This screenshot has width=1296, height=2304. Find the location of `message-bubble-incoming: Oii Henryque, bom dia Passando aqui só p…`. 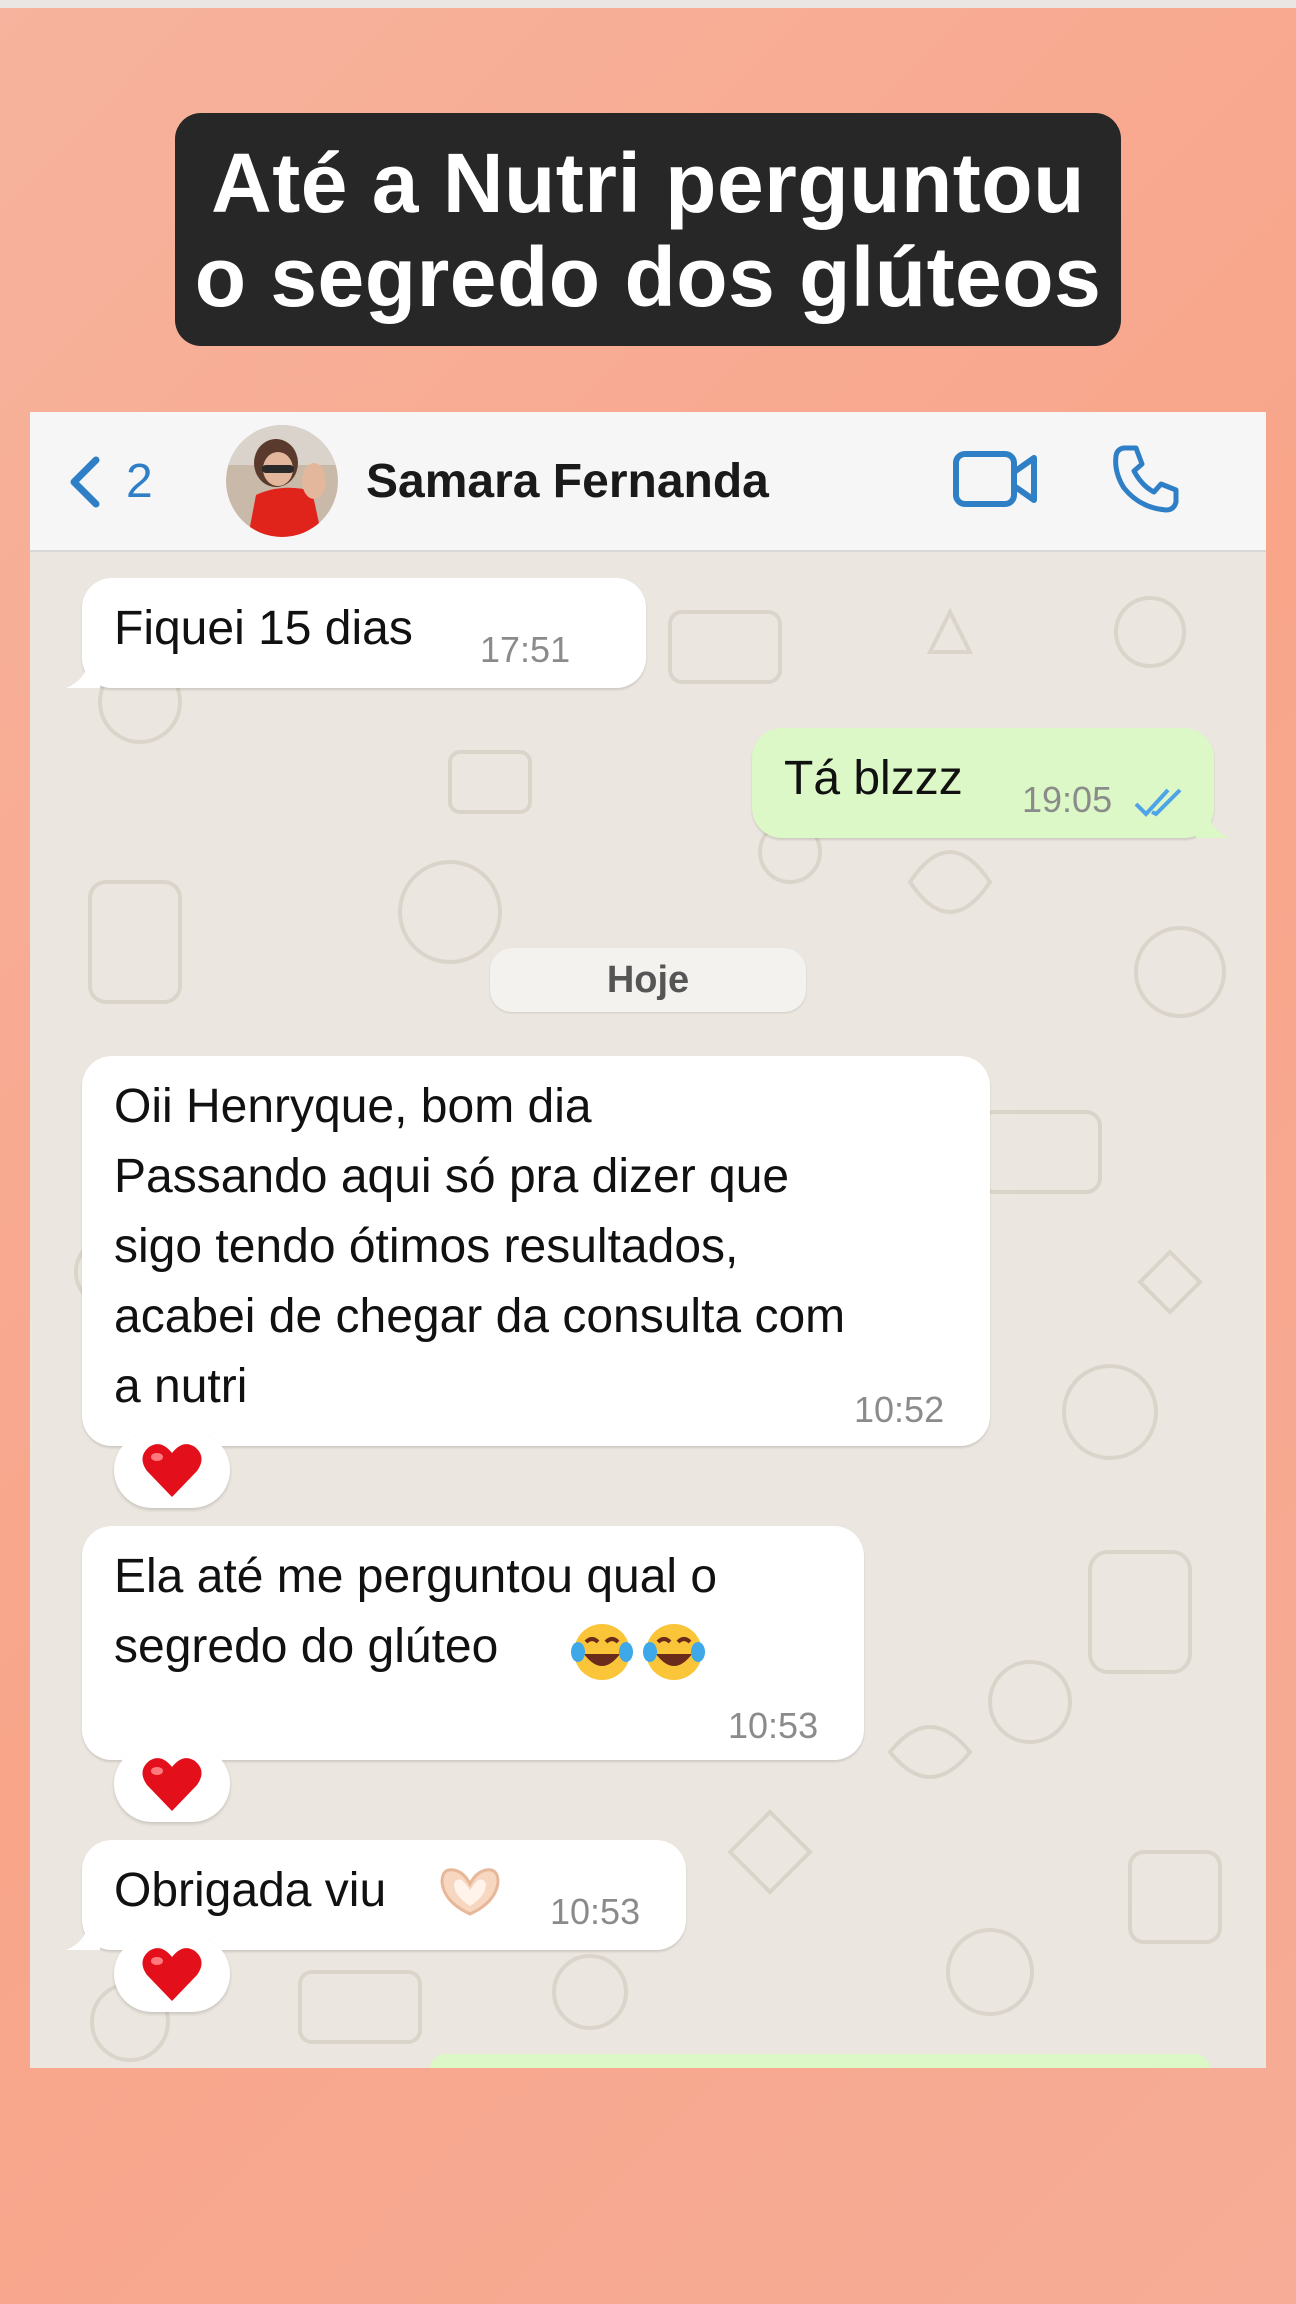

message-bubble-incoming: Oii Henryque, bom dia Passando aqui só p… is located at coordinates (536, 1251).